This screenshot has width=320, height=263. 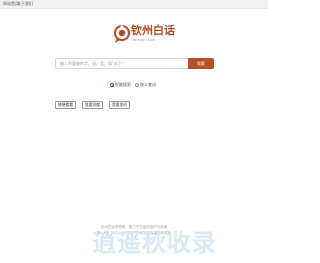 What do you see at coordinates (112, 85) in the screenshot?
I see `radio-selected-icon` at bounding box center [112, 85].